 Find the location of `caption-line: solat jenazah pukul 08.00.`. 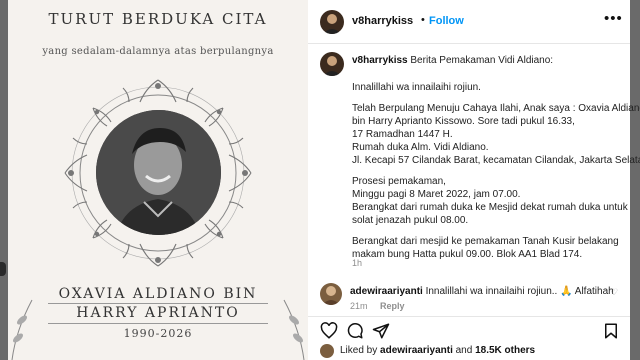

caption-line: solat jenazah pukul 08.00. is located at coordinates (410, 220).